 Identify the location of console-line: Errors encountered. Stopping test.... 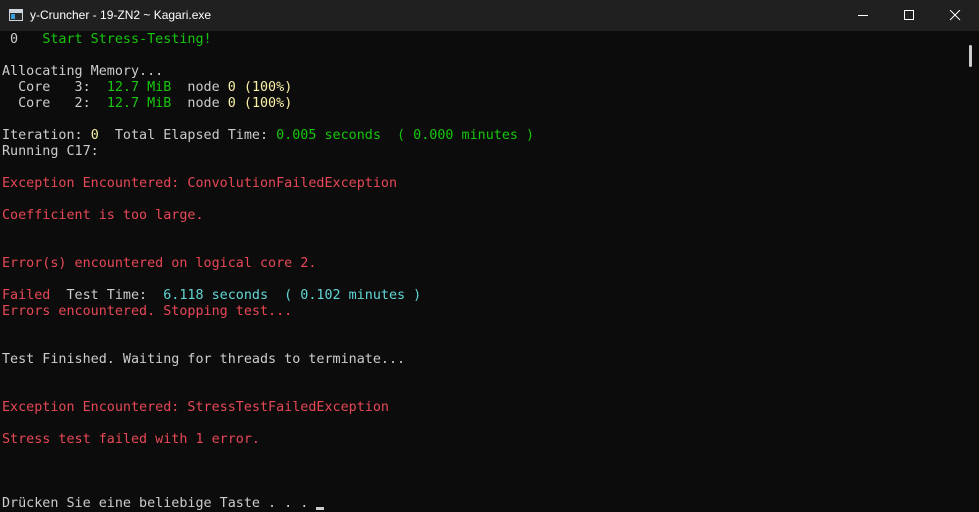
(147, 312).